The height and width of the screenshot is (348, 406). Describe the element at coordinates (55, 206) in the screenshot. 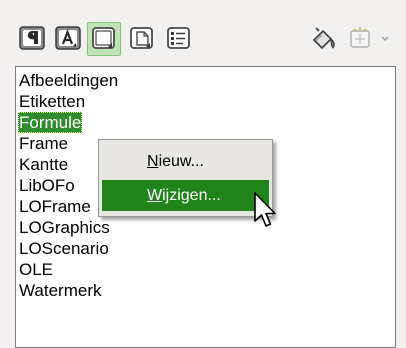

I see `list-item: LOFrame` at that location.